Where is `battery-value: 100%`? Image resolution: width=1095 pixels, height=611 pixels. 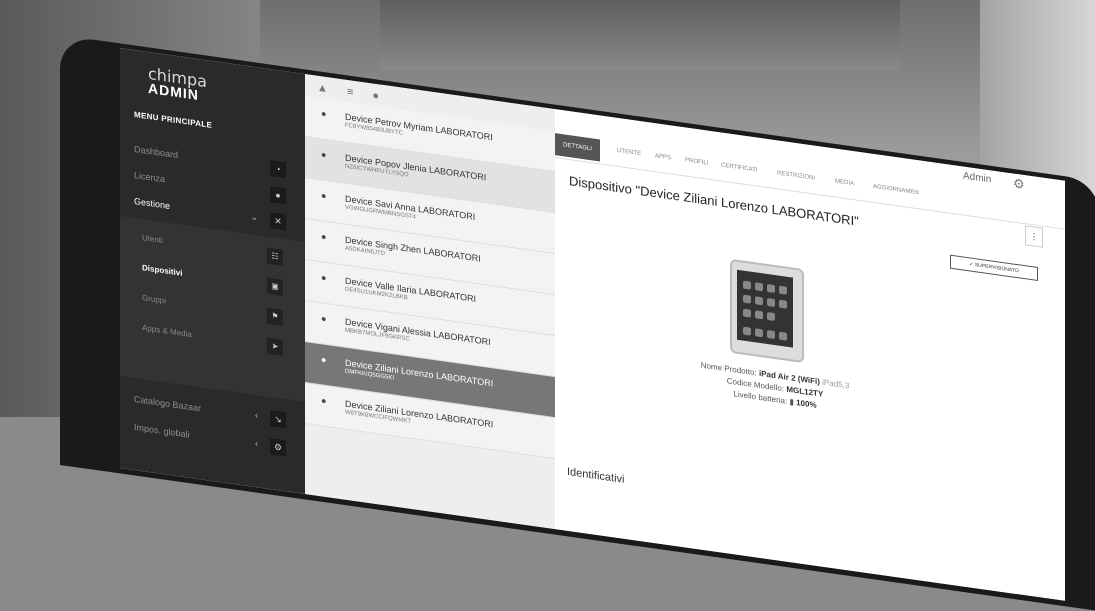
battery-value: 100% is located at coordinates (806, 404).